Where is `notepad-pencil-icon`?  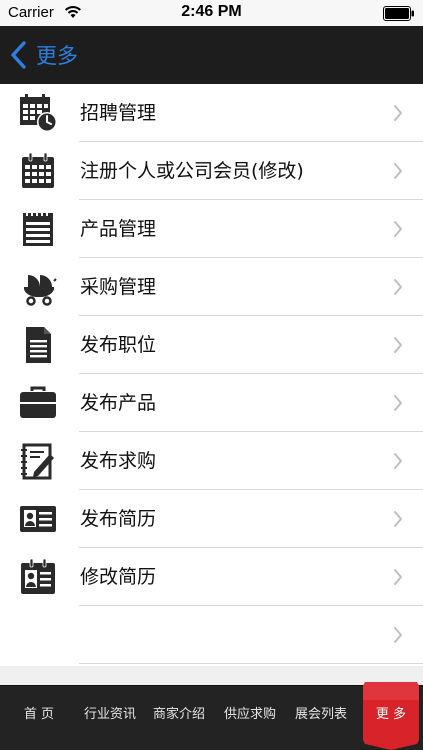
notepad-pencil-icon is located at coordinates (37, 461).